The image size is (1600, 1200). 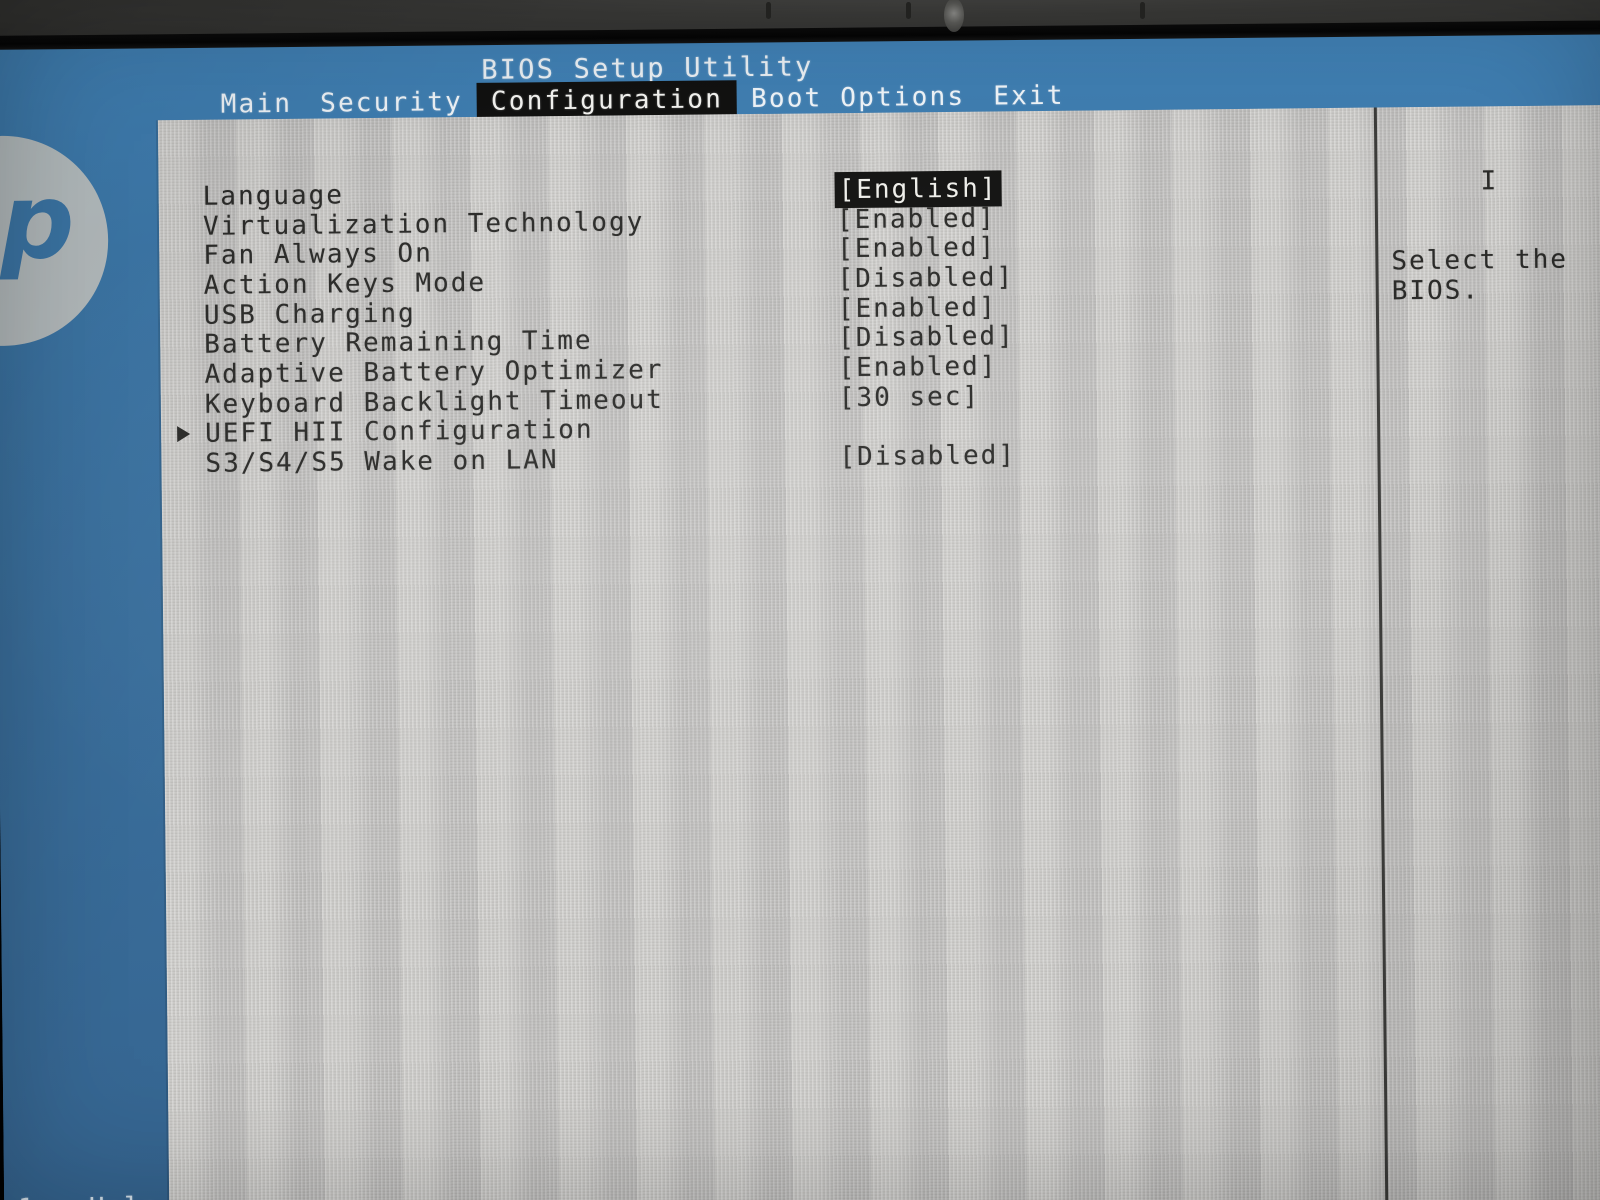 What do you see at coordinates (184, 434) in the screenshot?
I see `submenu-arrow-icon` at bounding box center [184, 434].